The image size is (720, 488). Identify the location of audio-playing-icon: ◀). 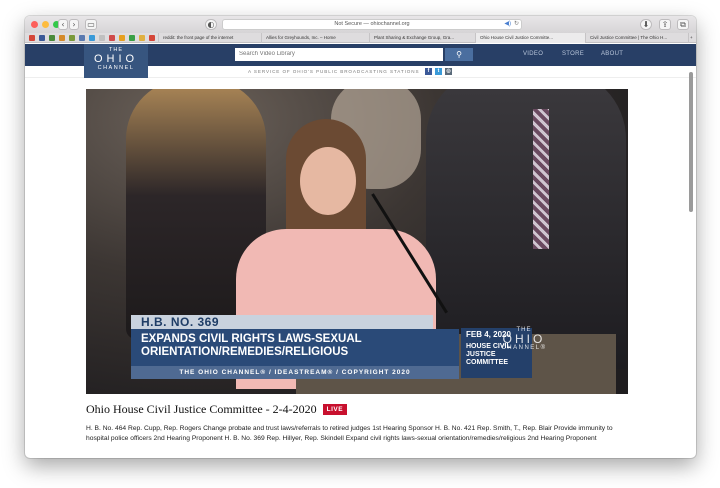
(507, 24).